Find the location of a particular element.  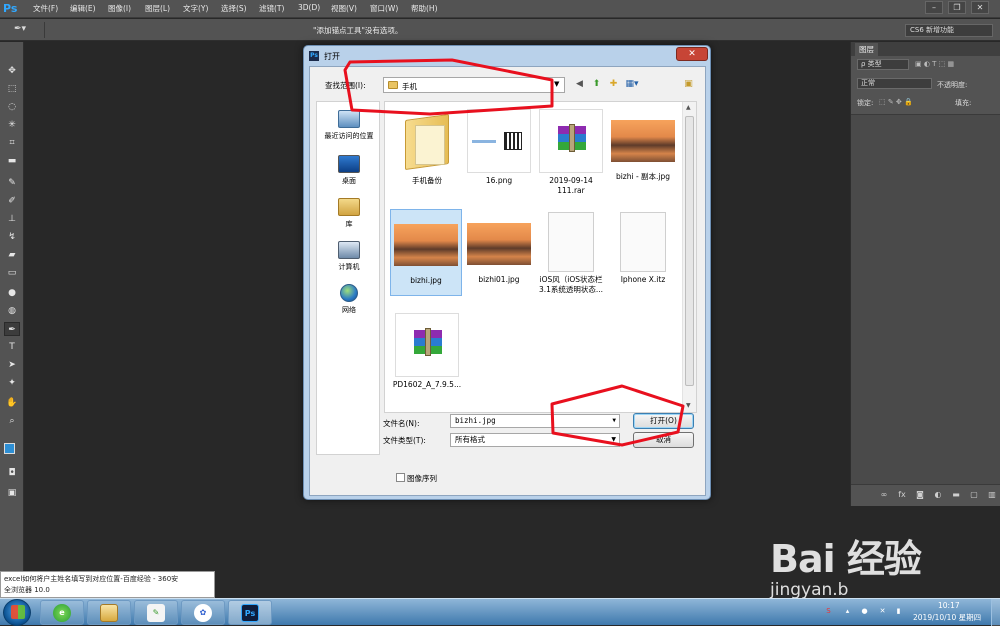

eraser-tool-icon: ▰ is located at coordinates (12, 255).